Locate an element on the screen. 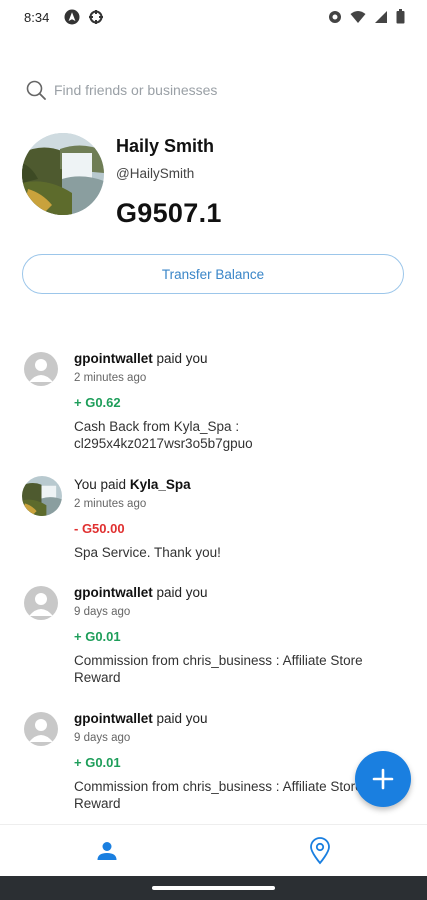  search-input: Find friends or businesses is located at coordinates (135, 90).